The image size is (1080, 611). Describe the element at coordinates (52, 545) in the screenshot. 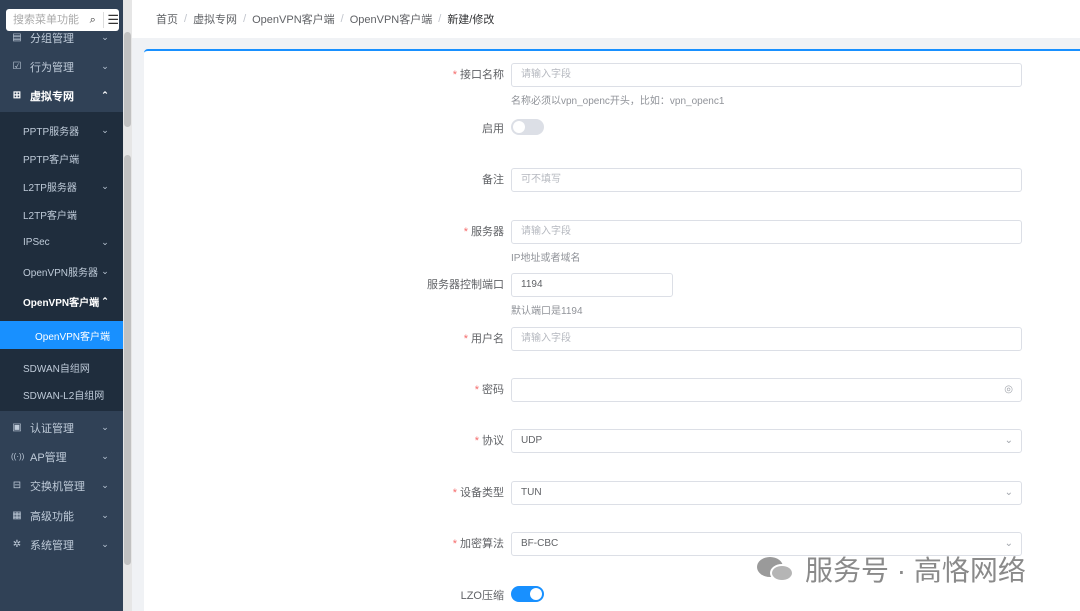

I see `sidebar-item-label: 系统管理` at that location.